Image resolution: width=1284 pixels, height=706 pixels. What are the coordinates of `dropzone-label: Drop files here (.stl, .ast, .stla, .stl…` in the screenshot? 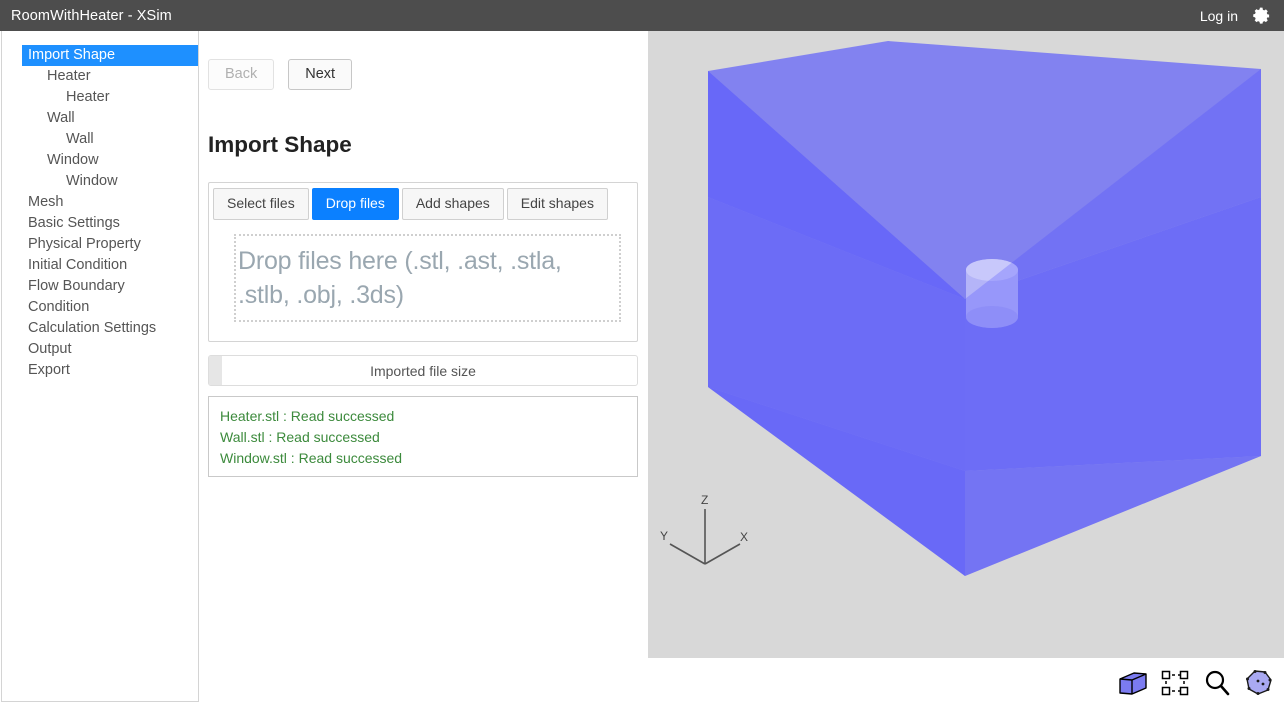 It's located at (400, 278).